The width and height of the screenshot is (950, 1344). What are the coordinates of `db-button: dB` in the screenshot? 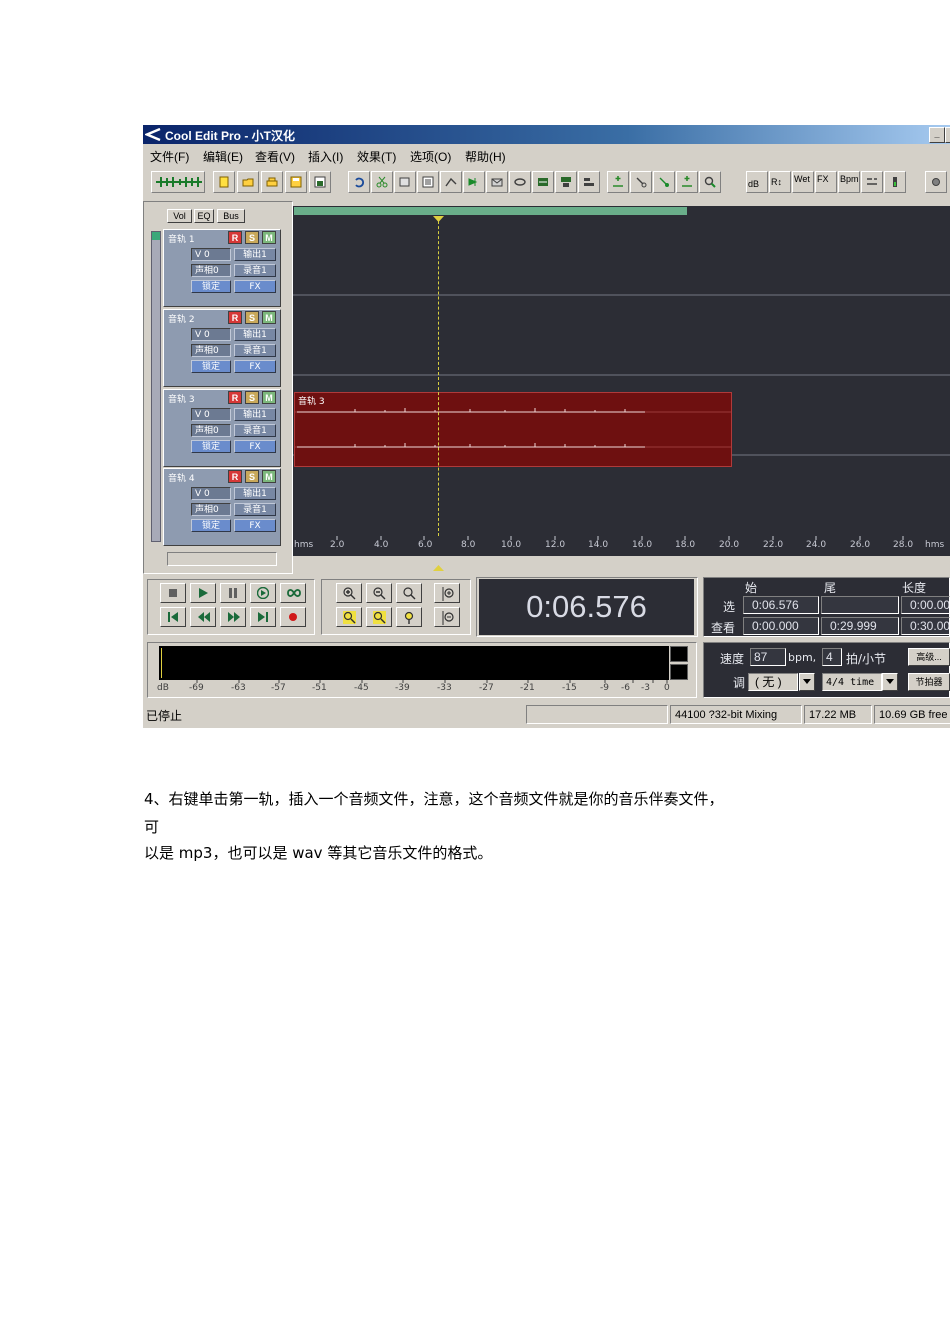 It's located at (757, 182).